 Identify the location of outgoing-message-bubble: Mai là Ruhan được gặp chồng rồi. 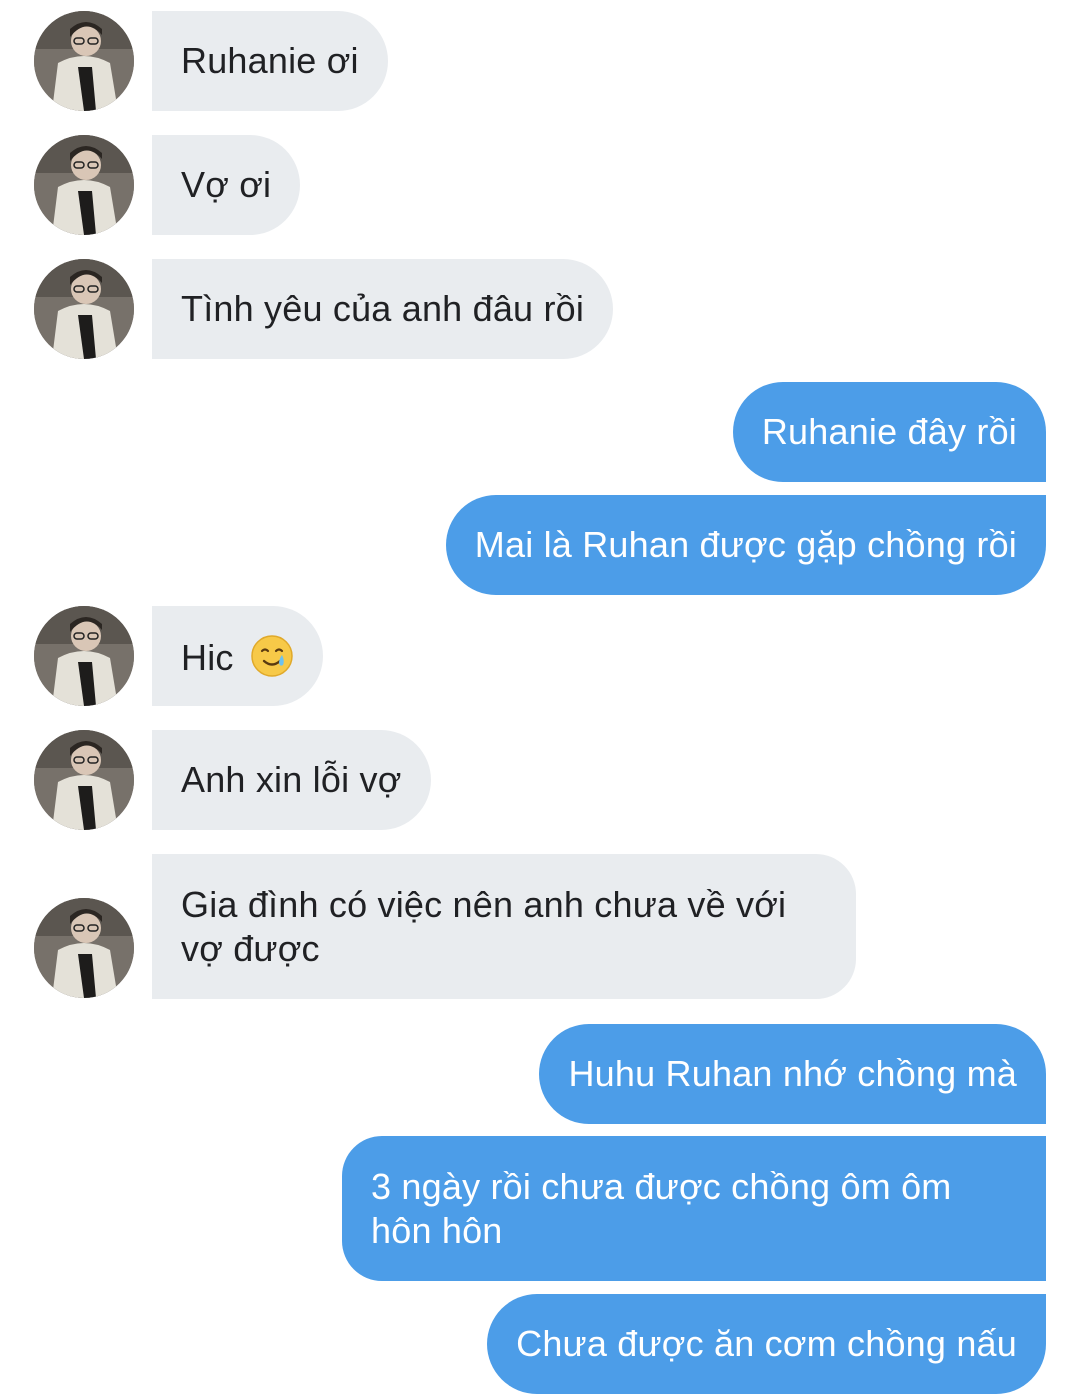
(745, 545).